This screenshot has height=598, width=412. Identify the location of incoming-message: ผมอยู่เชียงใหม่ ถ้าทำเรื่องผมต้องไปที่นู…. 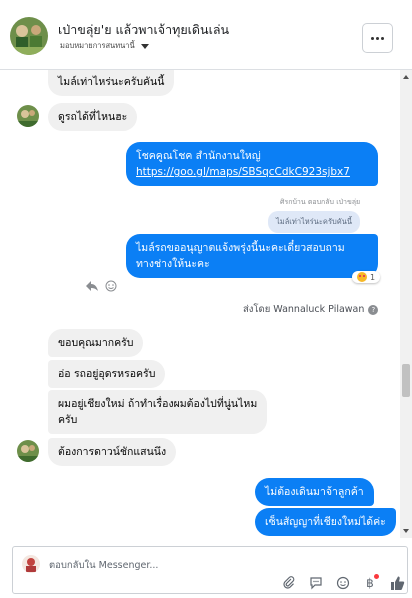
(158, 412).